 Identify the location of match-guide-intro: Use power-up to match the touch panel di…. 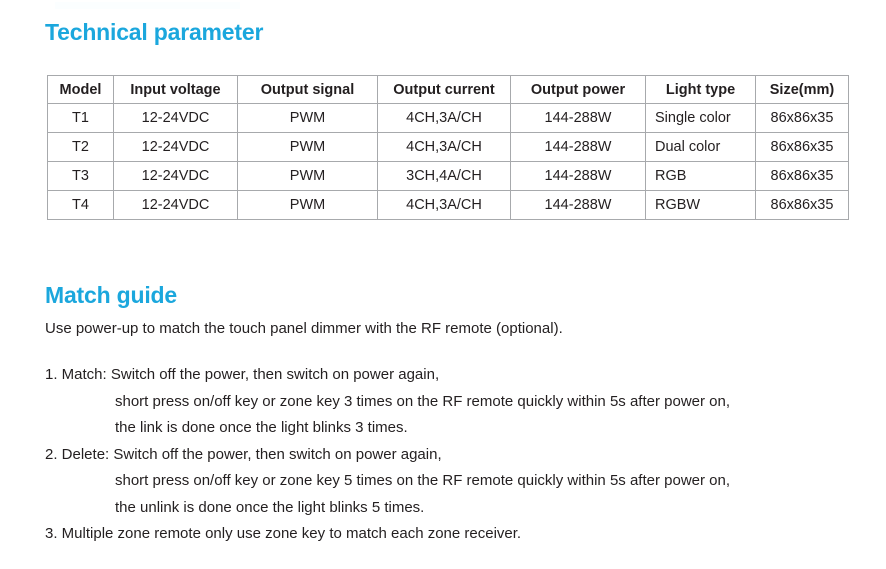
(304, 328).